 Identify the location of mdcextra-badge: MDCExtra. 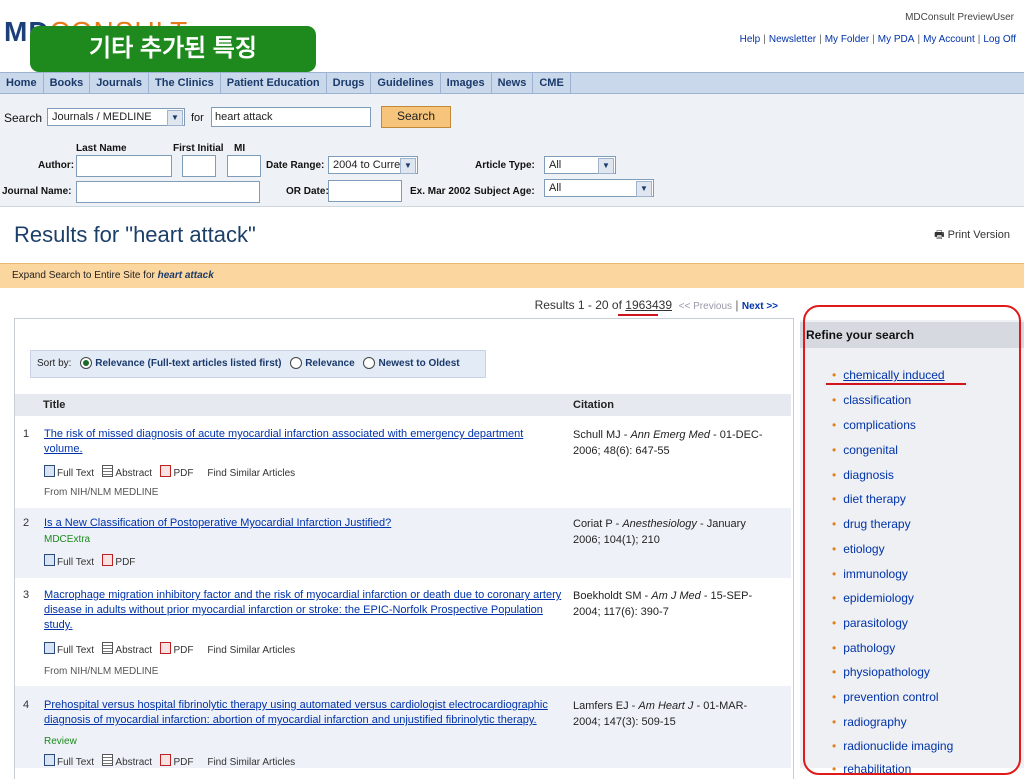
(67, 539).